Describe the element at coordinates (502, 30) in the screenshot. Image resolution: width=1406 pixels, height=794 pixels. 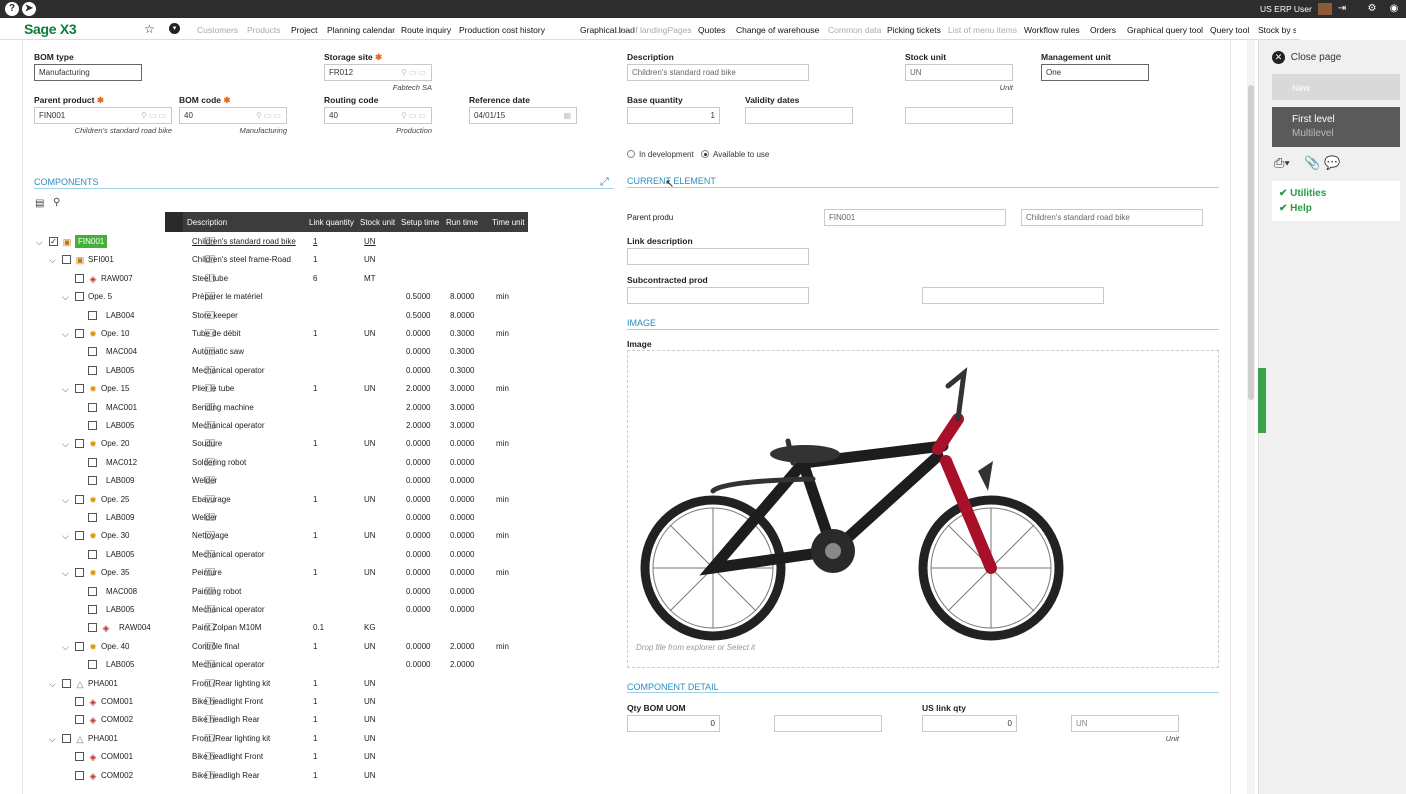
I see `nav-item: Production cost history` at that location.